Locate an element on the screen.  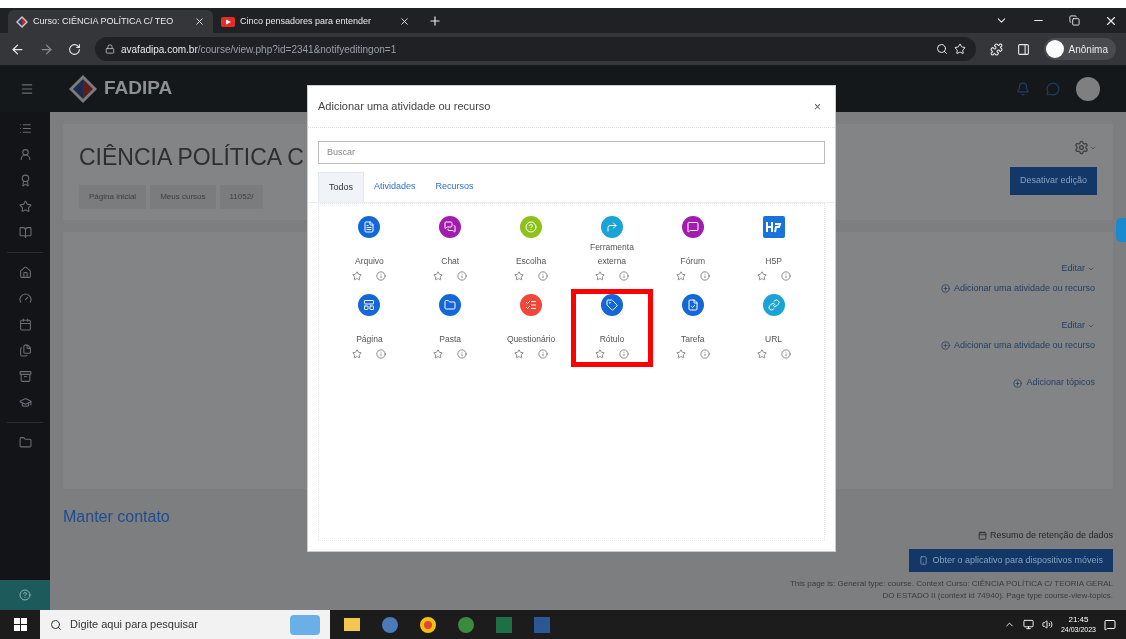
folder-icon is located at coordinates (25, 442).